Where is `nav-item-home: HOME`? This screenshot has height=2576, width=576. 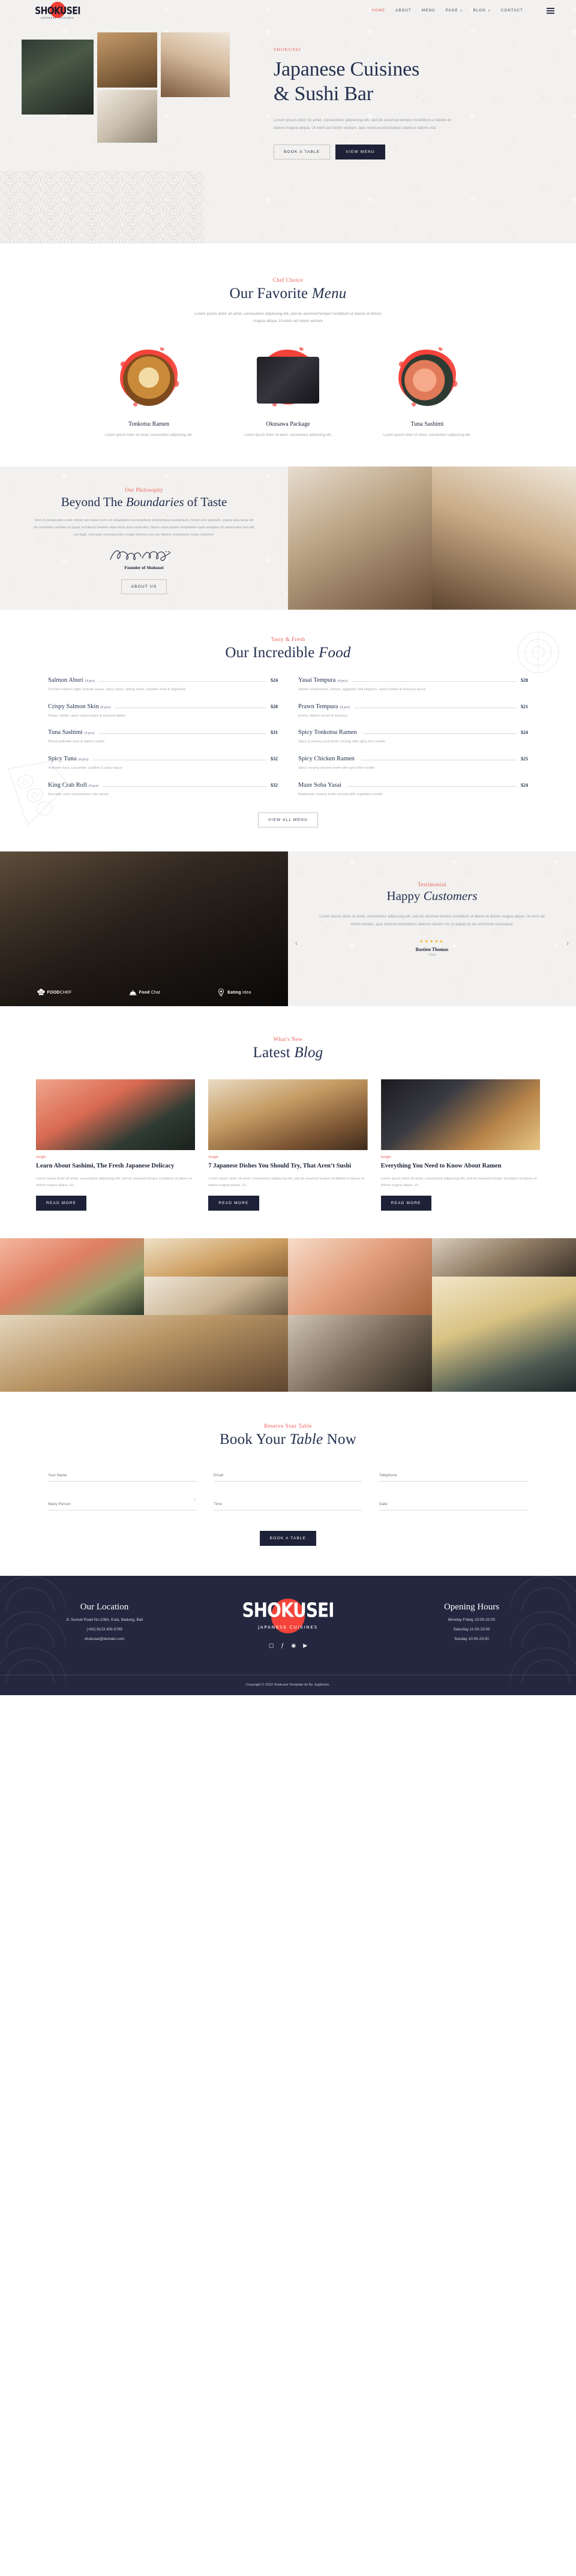
nav-item-home: HOME is located at coordinates (378, 10).